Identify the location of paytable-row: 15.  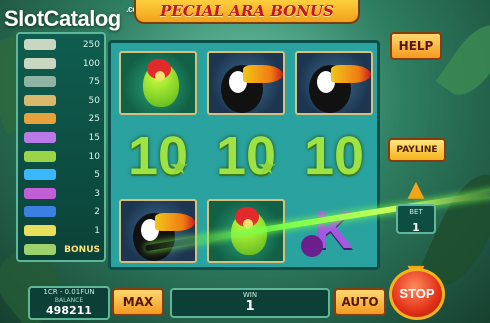
(62, 138).